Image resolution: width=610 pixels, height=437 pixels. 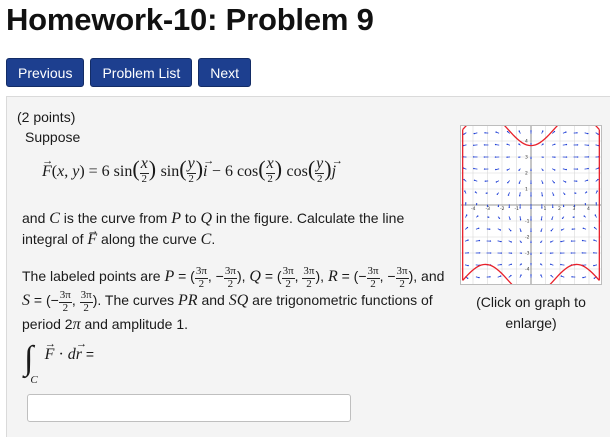 I want to click on graph-caption: (Click on graph to enlarge), so click(x=531, y=313).